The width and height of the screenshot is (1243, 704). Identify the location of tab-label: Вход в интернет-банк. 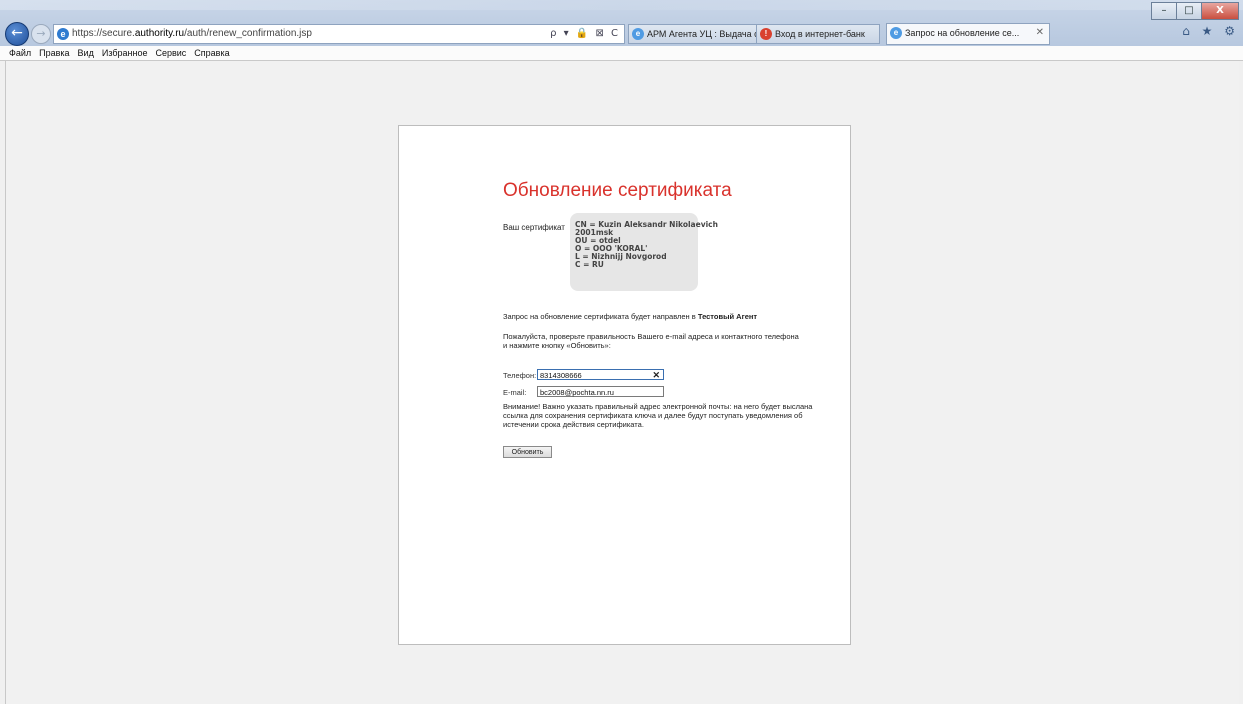
(820, 34).